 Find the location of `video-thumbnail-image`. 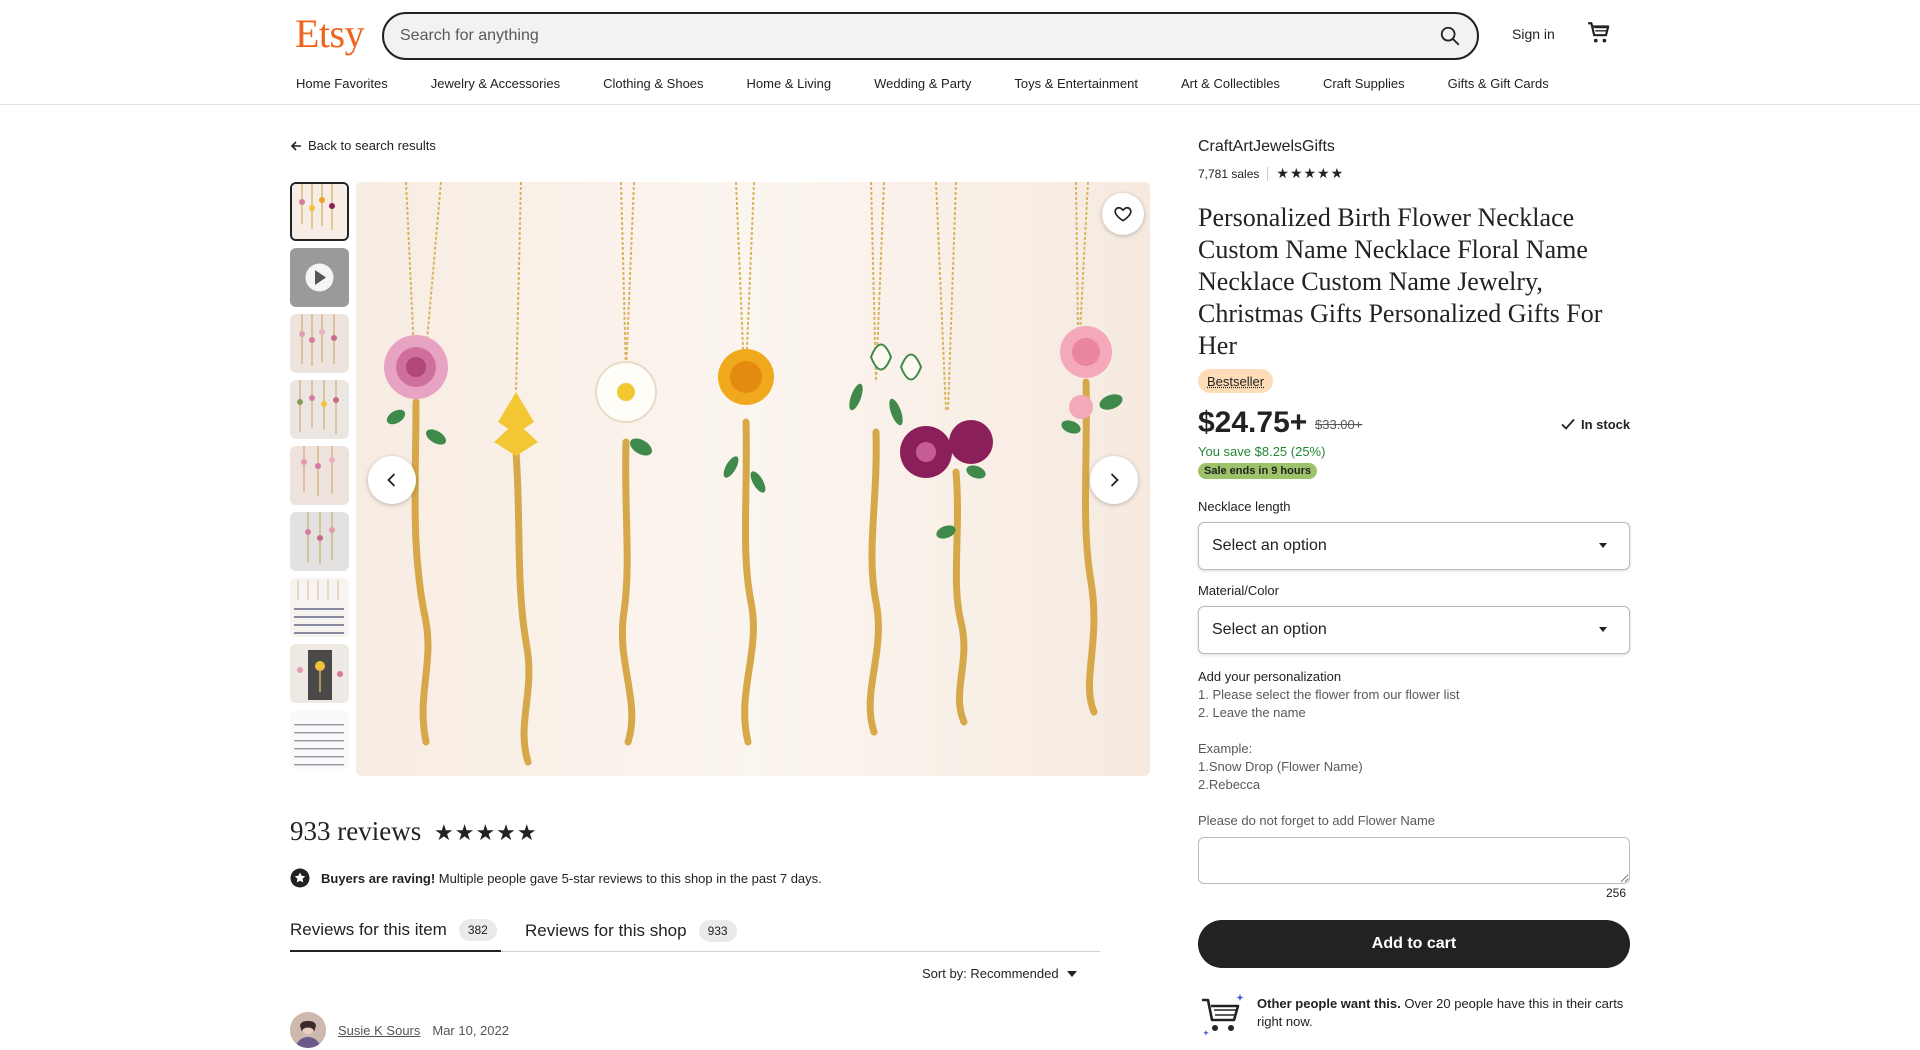

video-thumbnail-image is located at coordinates (319, 277).